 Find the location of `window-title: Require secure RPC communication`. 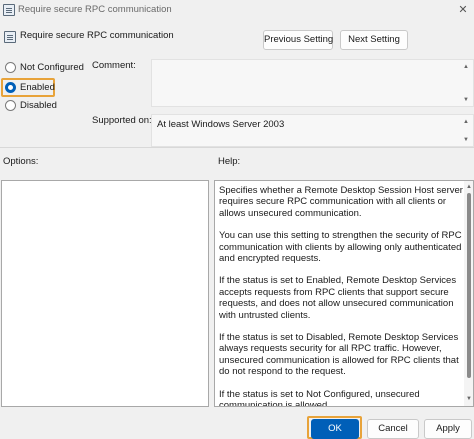

window-title: Require secure RPC communication is located at coordinates (95, 9).